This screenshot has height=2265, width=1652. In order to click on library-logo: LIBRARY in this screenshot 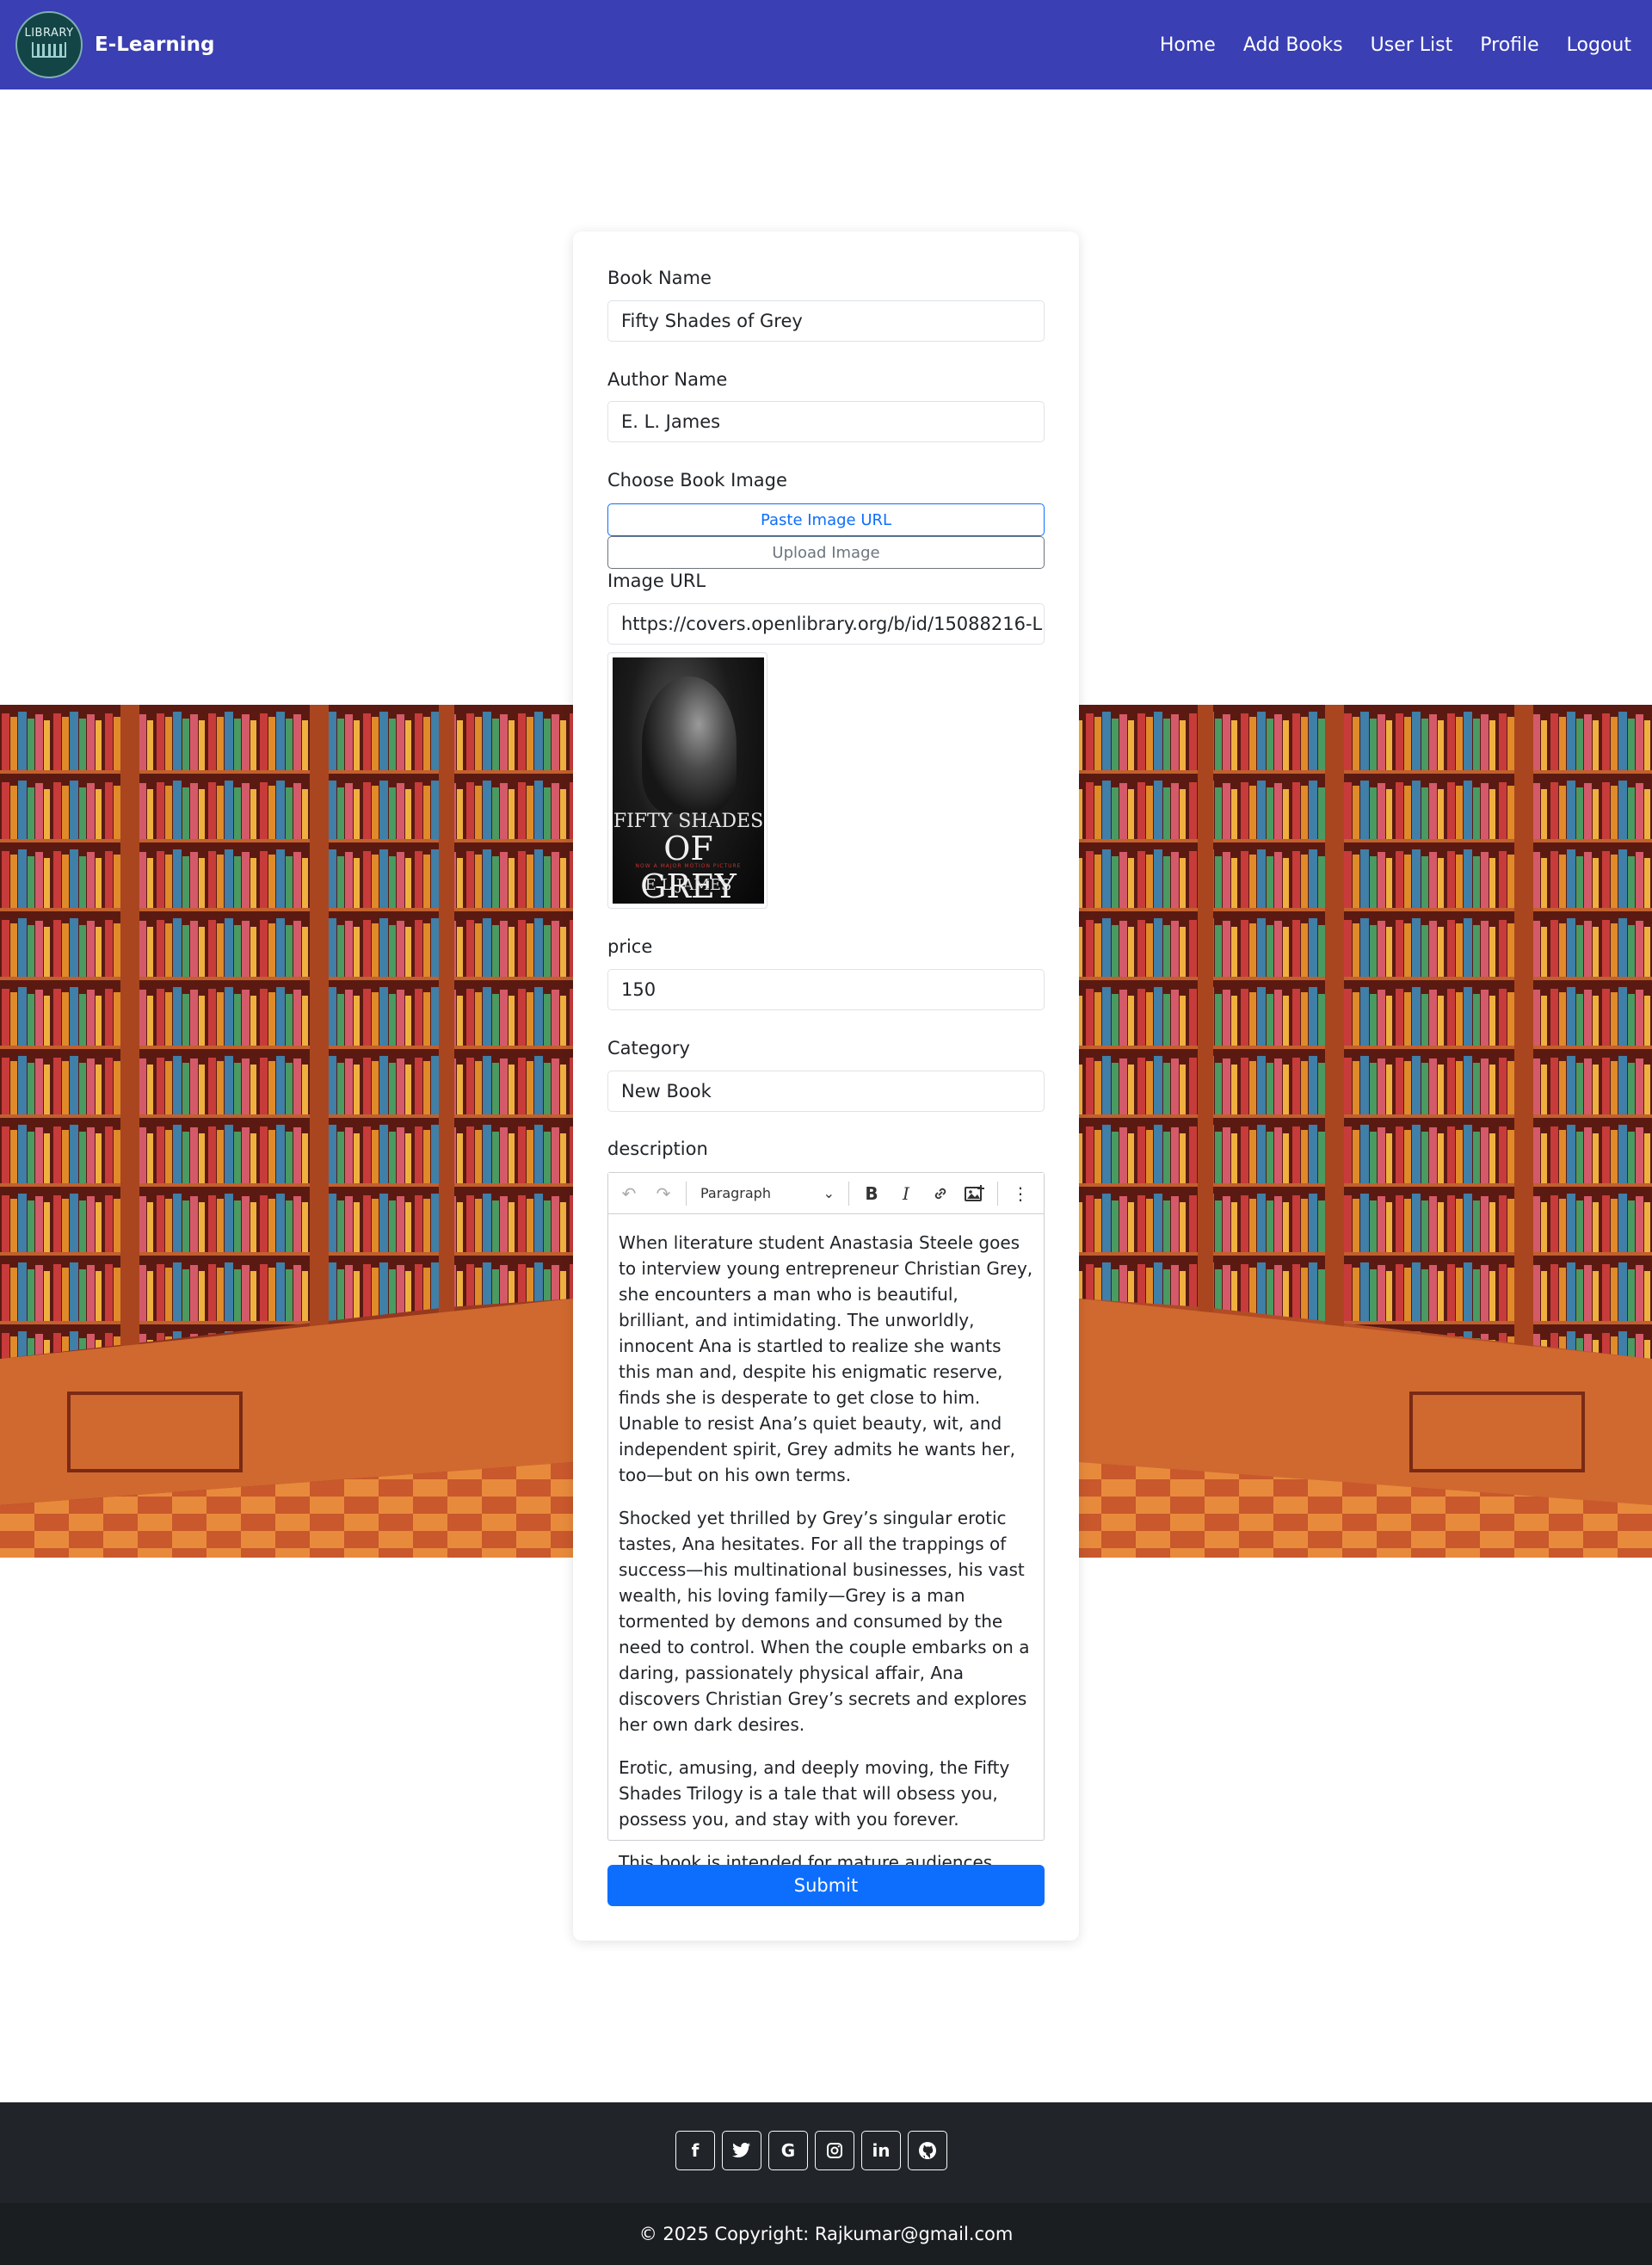, I will do `click(49, 44)`.